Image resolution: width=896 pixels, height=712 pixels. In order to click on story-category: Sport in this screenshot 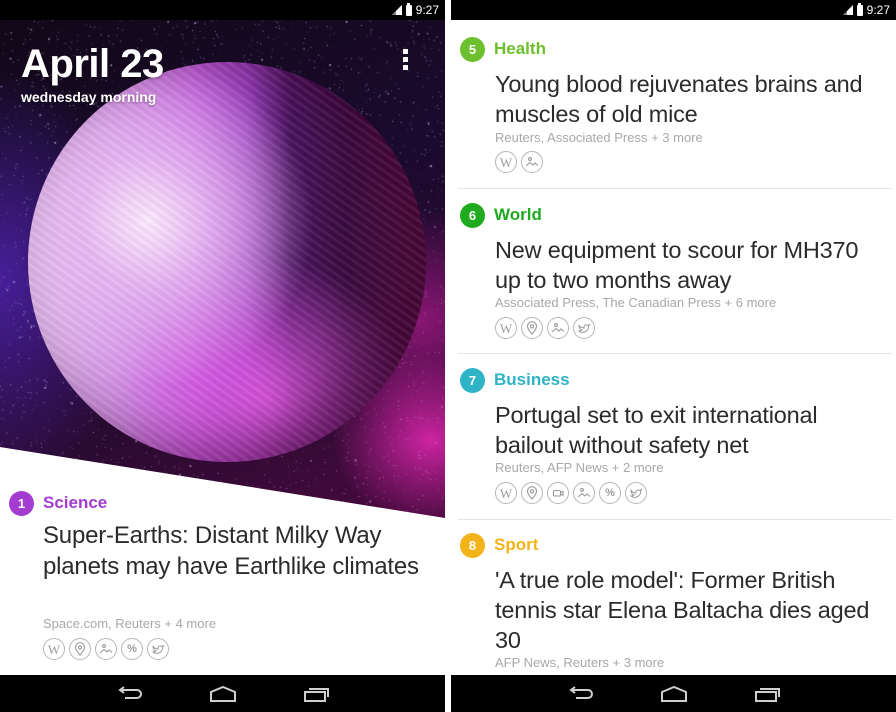, I will do `click(516, 545)`.